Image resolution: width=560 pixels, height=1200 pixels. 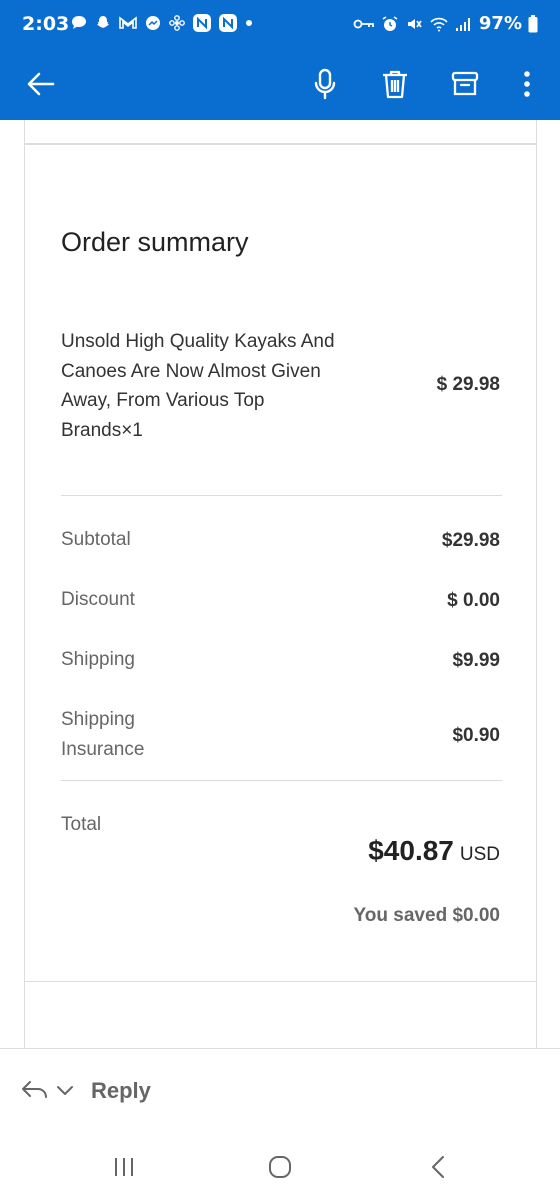 I want to click on more-notifications-dot-icon, so click(x=249, y=23).